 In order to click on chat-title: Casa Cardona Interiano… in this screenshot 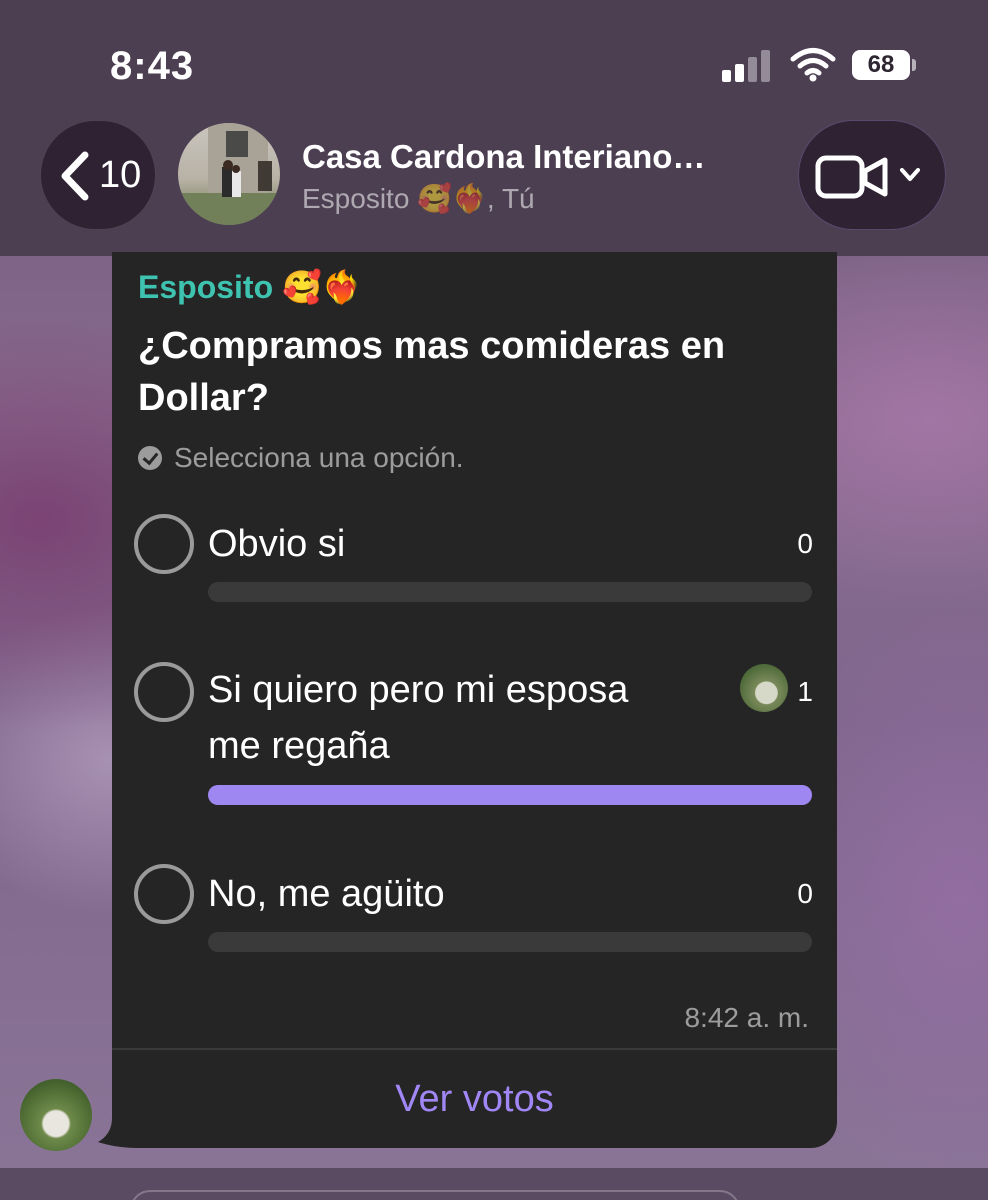, I will do `click(542, 157)`.